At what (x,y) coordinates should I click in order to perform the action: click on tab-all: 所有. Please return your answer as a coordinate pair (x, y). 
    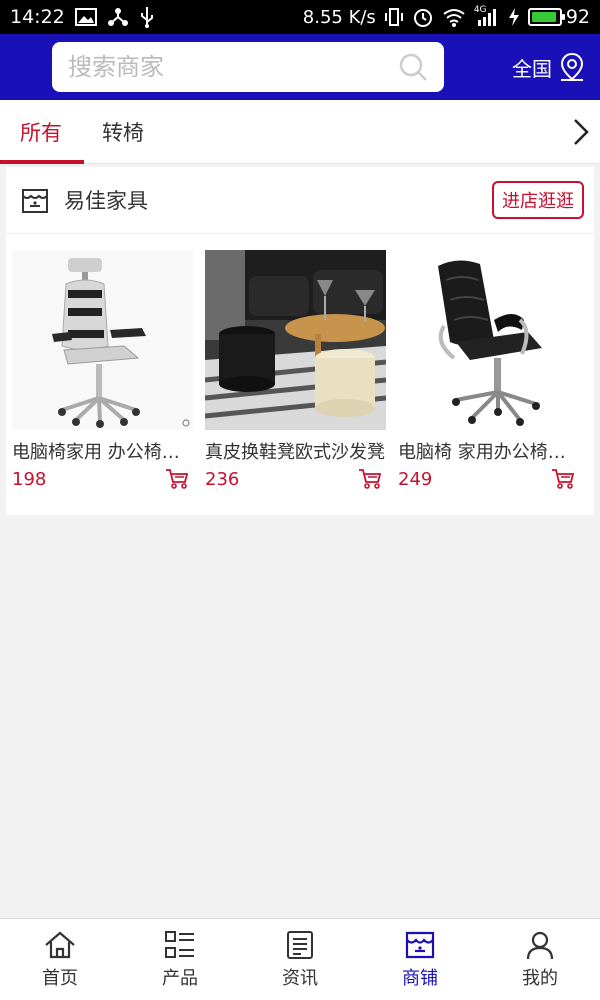
    Looking at the image, I should click on (42, 132).